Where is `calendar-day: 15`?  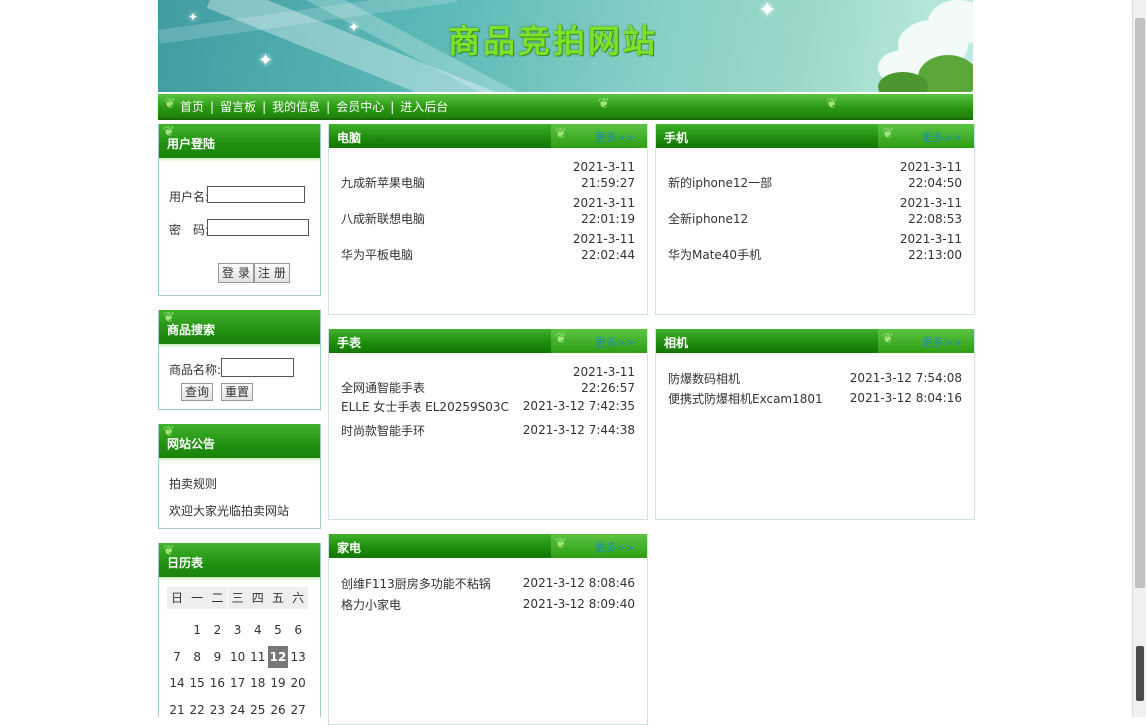 calendar-day: 15 is located at coordinates (197, 683).